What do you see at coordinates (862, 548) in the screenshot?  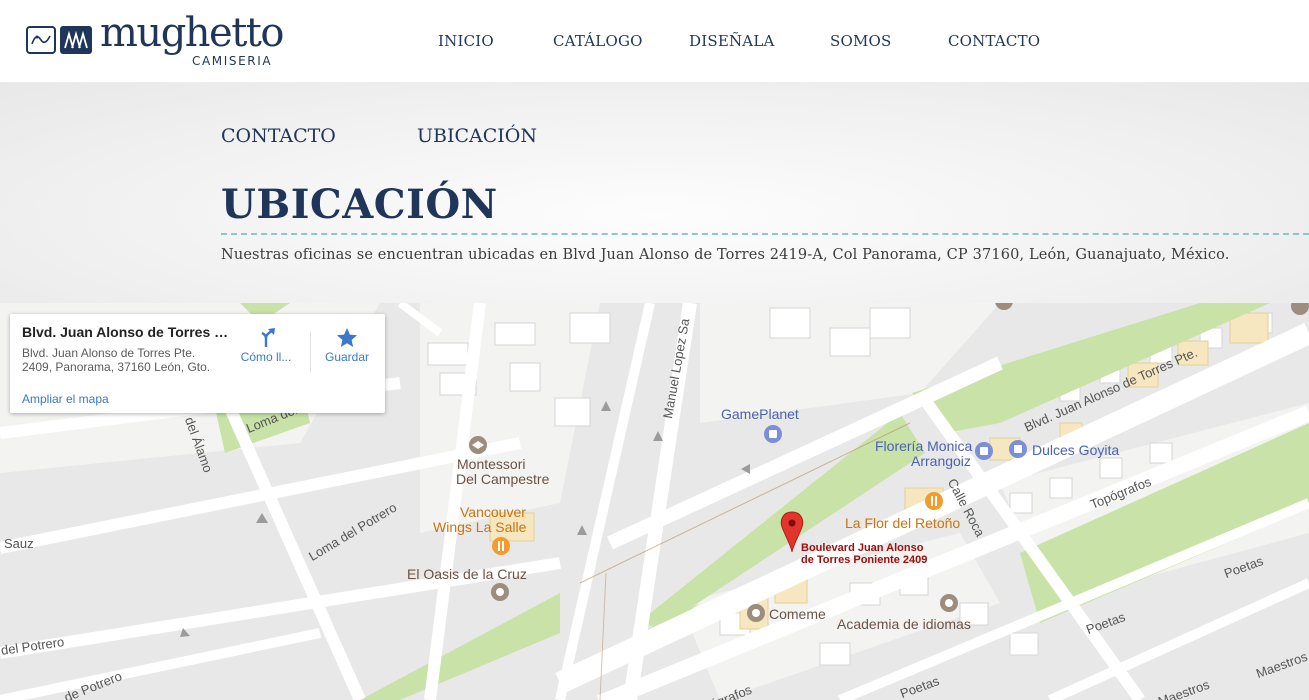 I see `pin-label-1: Boulevard Juan Alonso` at bounding box center [862, 548].